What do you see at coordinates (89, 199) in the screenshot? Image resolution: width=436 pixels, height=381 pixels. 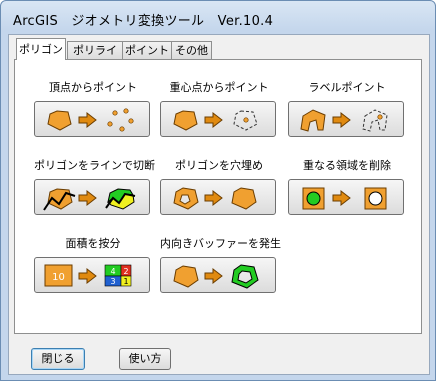 I see `split-polygon-by-line-icon` at bounding box center [89, 199].